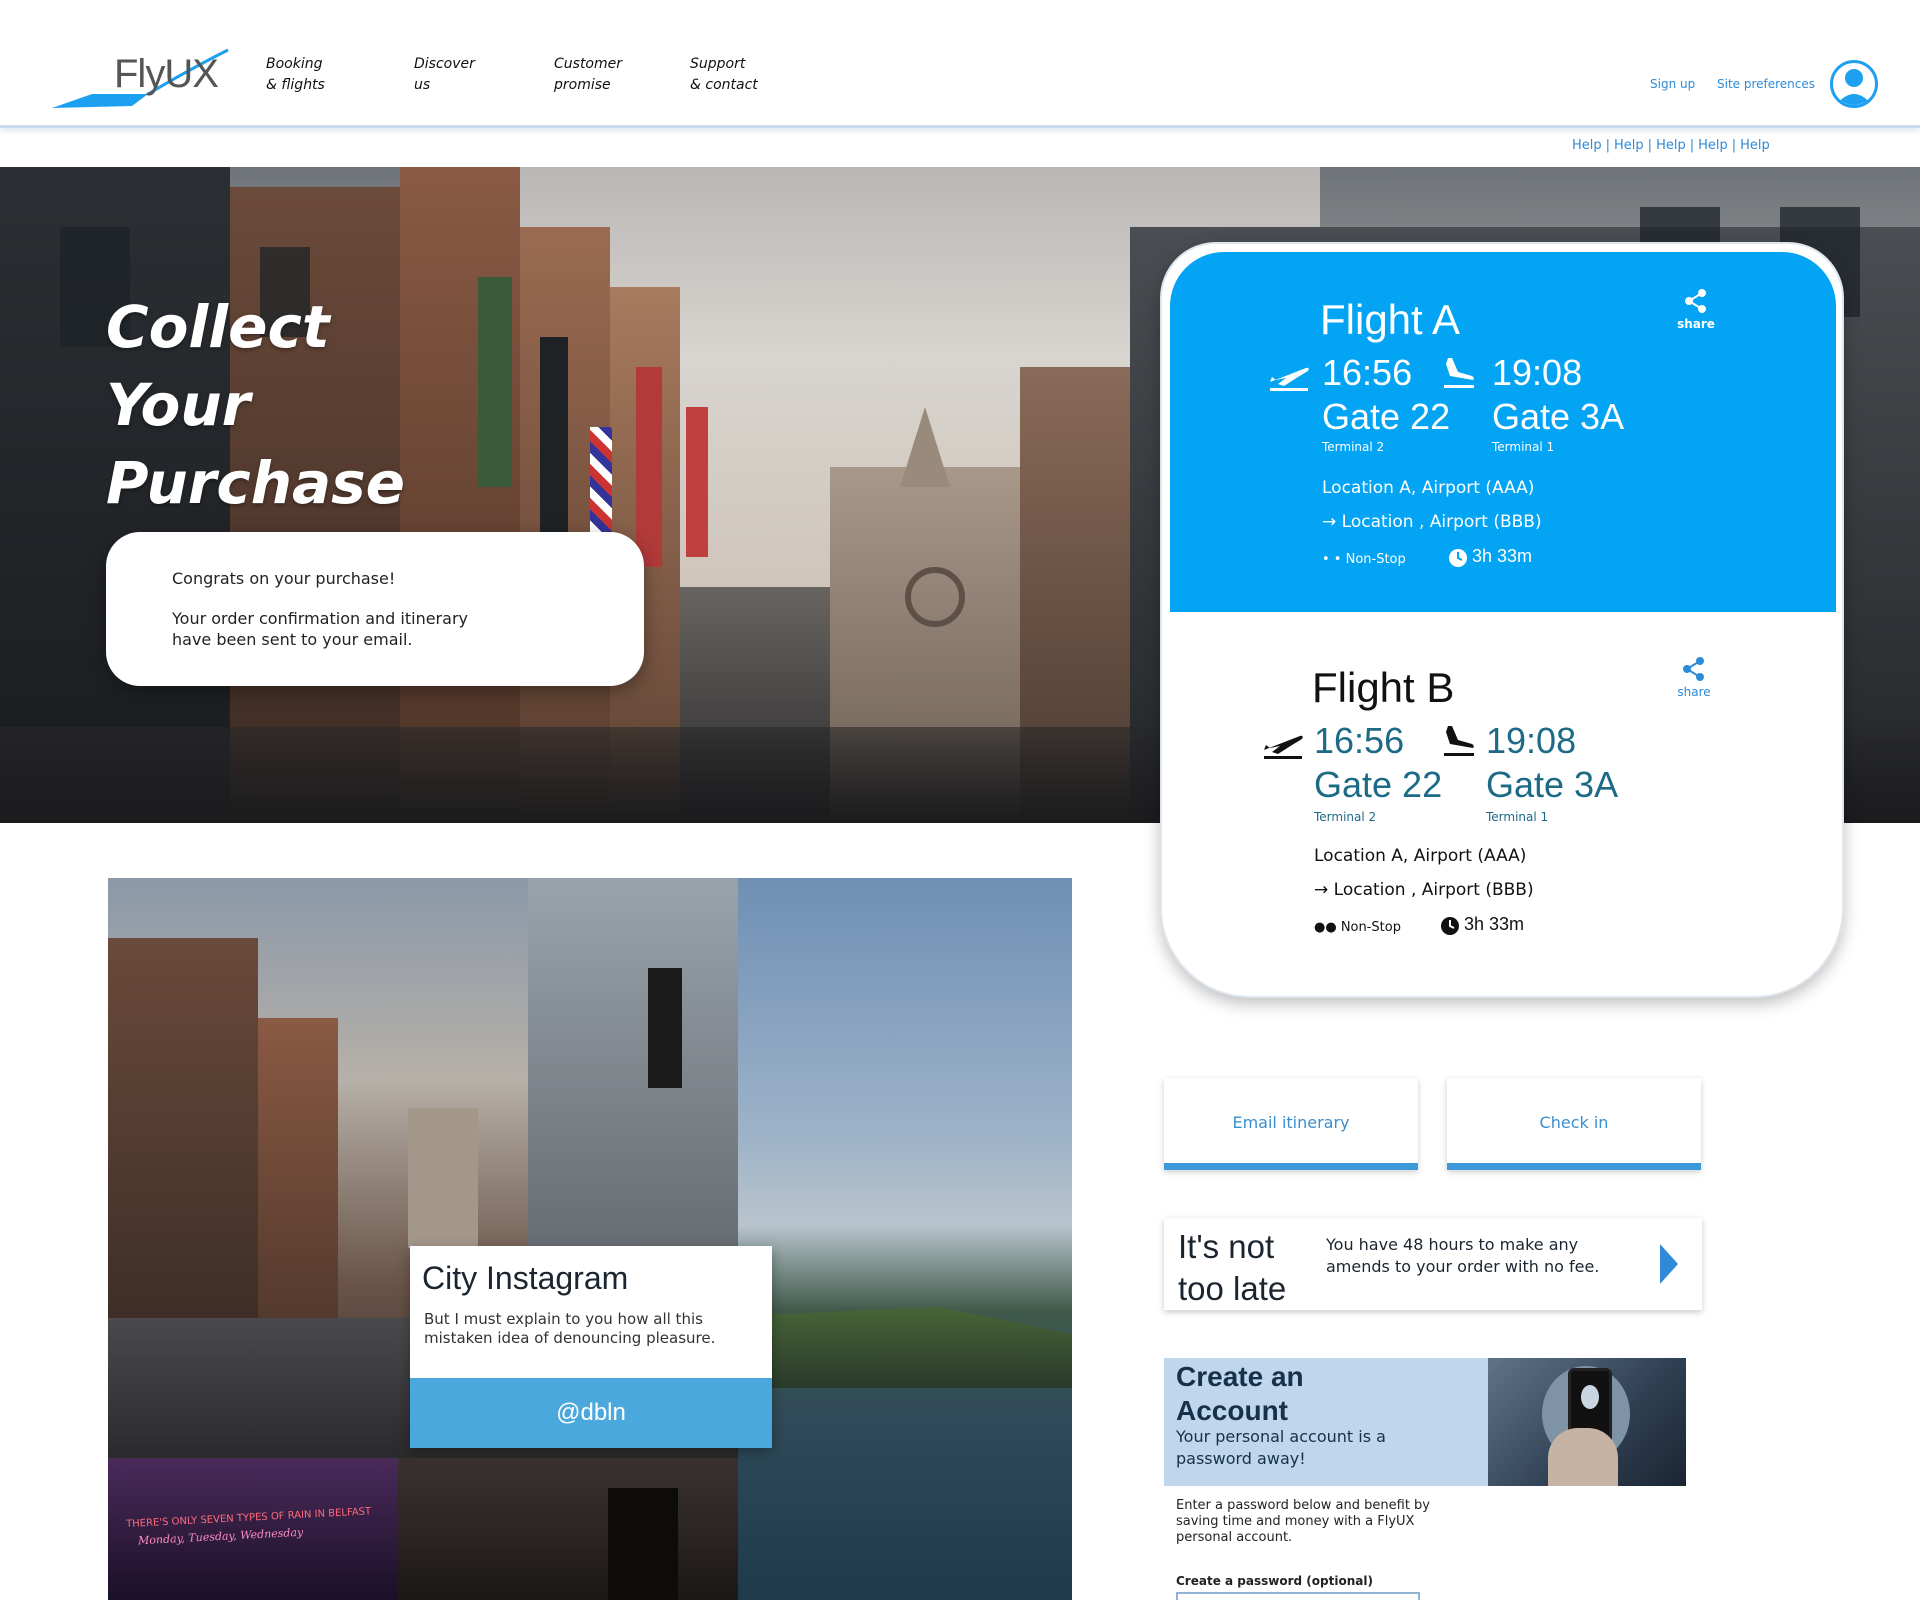  What do you see at coordinates (1226, 1246) in the screenshot?
I see `amend-heading-line: It's not` at bounding box center [1226, 1246].